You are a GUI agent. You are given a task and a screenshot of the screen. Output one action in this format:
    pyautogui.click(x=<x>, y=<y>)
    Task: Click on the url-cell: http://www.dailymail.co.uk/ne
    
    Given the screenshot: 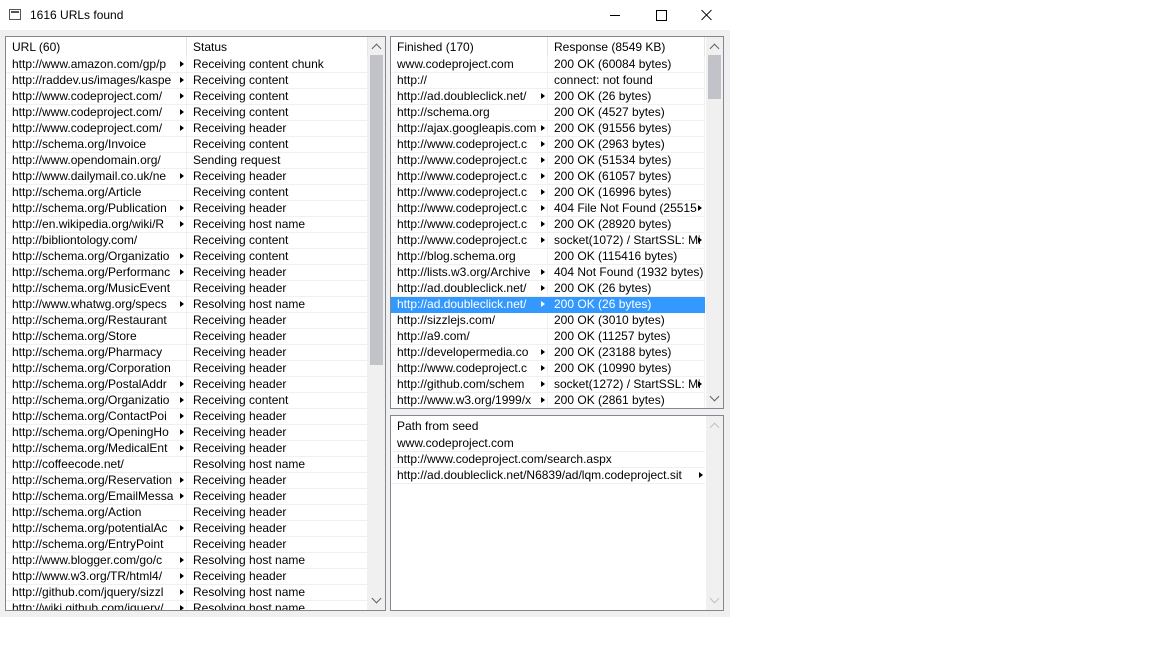 What is the action you would take?
    pyautogui.click(x=96, y=177)
    